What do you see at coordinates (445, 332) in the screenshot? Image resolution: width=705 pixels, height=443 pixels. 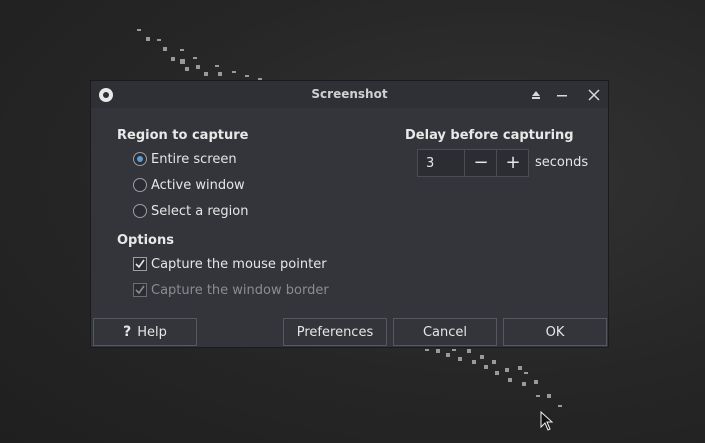 I see `cancel-button: Cancel` at bounding box center [445, 332].